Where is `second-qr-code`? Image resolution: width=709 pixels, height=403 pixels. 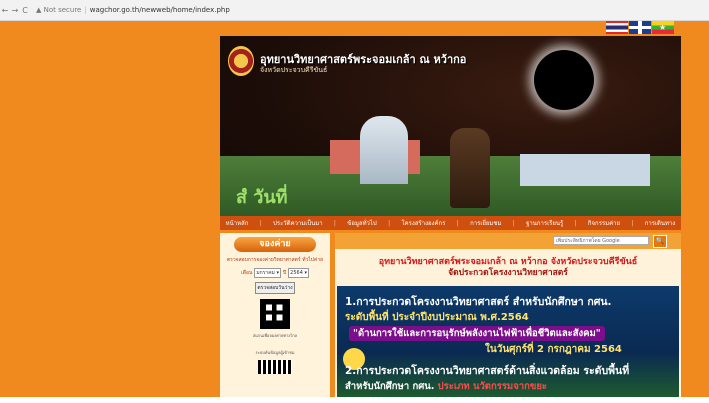
second-qr-code is located at coordinates (275, 367).